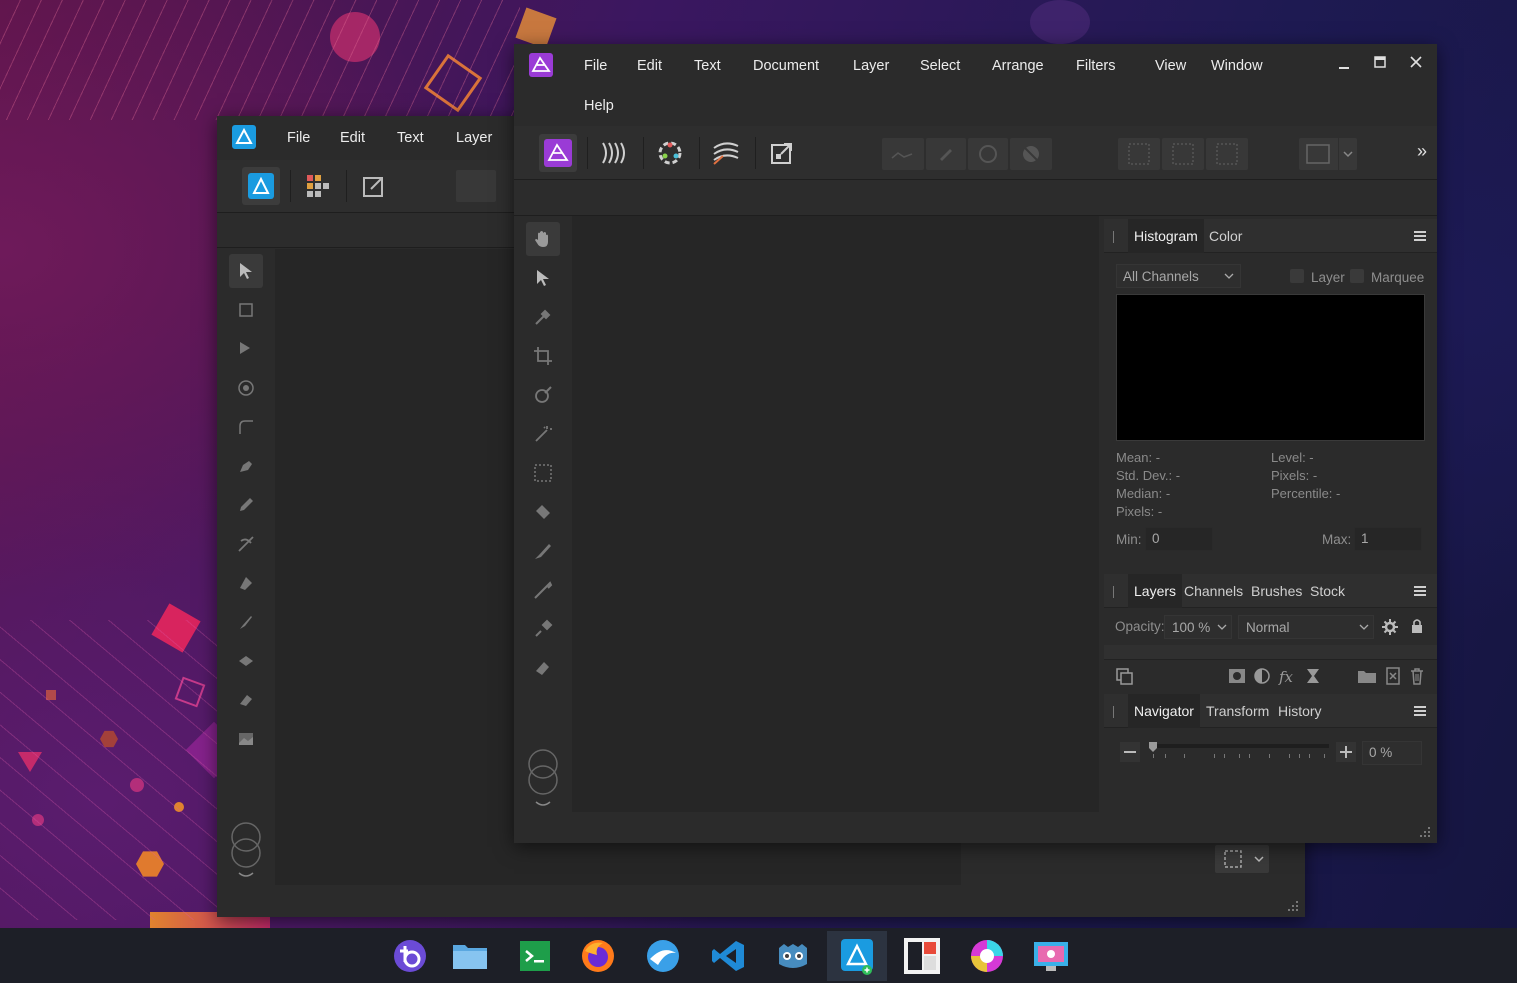 The image size is (1517, 983). Describe the element at coordinates (1031, 154) in the screenshot. I see `auto-white-balance-button` at that location.